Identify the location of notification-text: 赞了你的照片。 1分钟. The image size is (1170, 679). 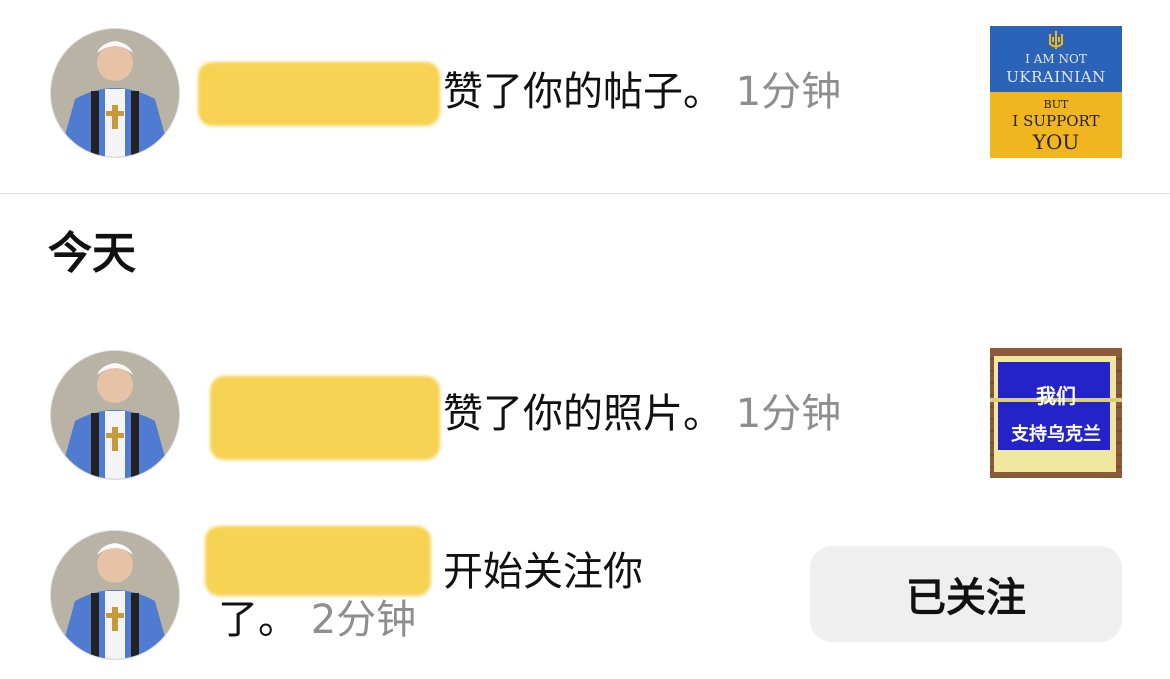
(642, 414).